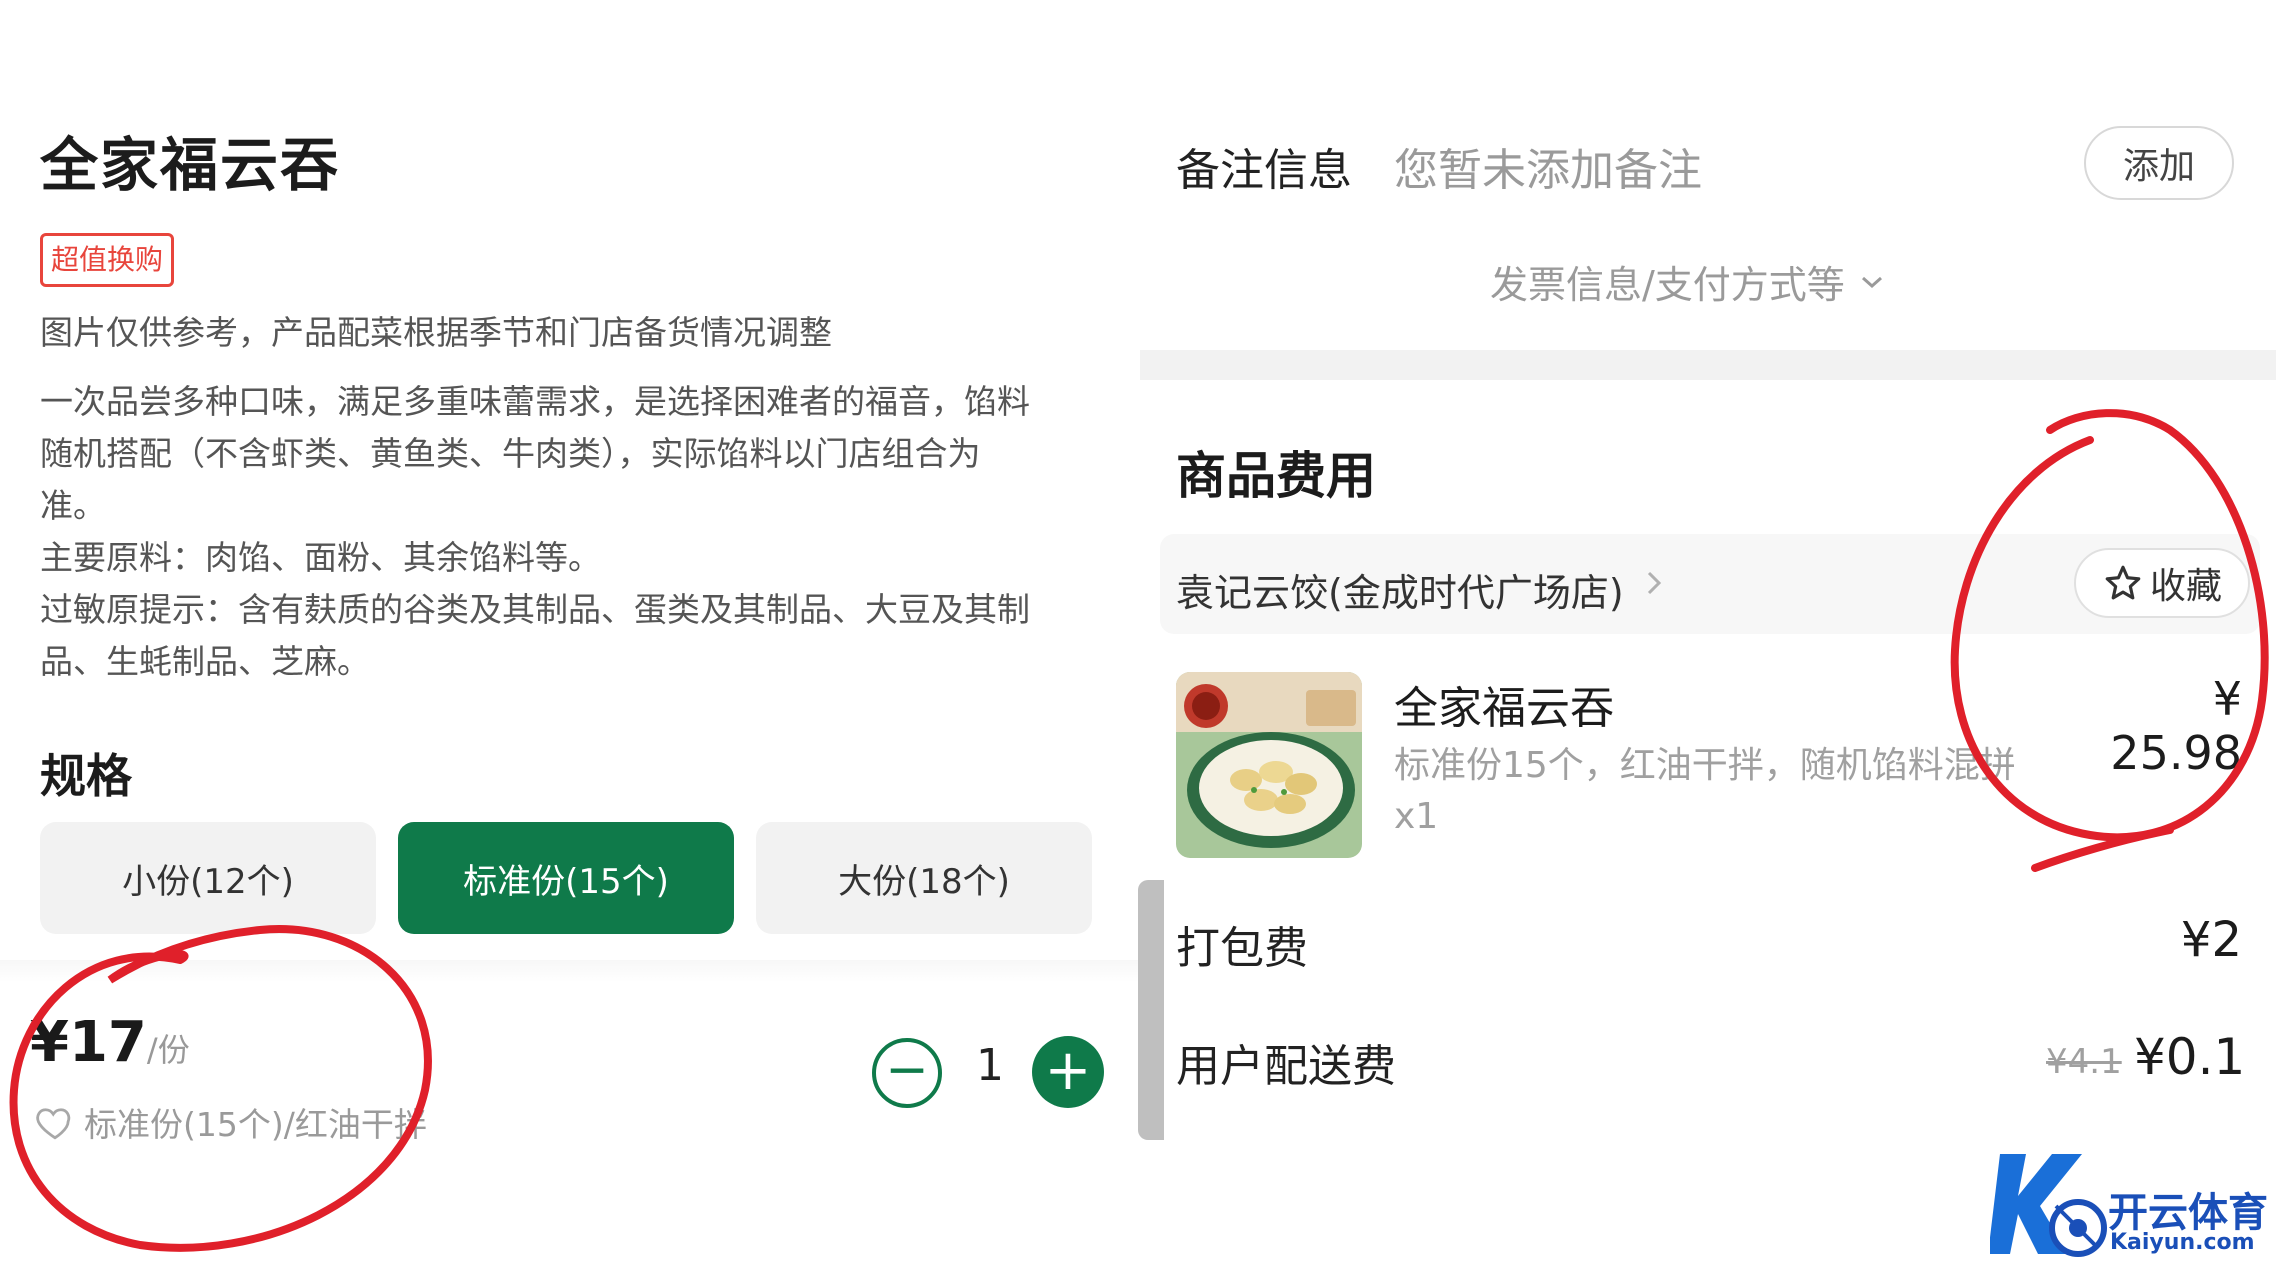 The width and height of the screenshot is (2276, 1279). What do you see at coordinates (2185, 586) in the screenshot?
I see `favorite-label: 收藏` at bounding box center [2185, 586].